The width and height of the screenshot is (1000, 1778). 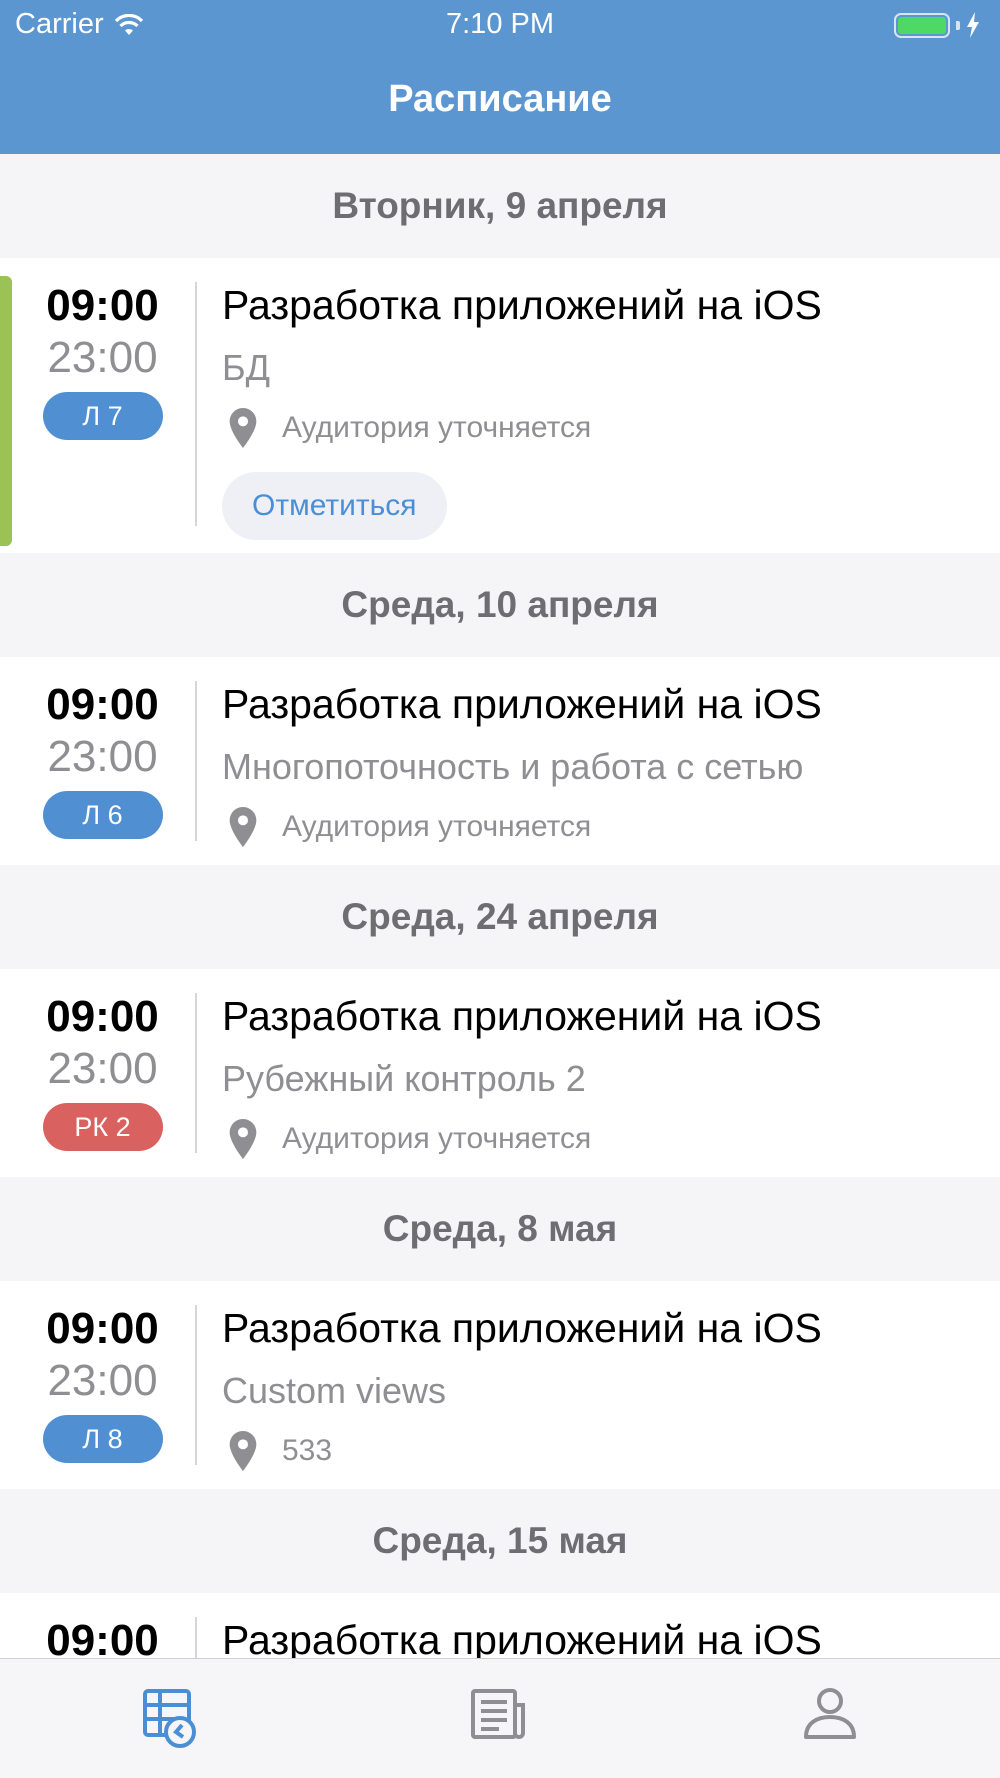 I want to click on current-lesson-marker, so click(x=6, y=411).